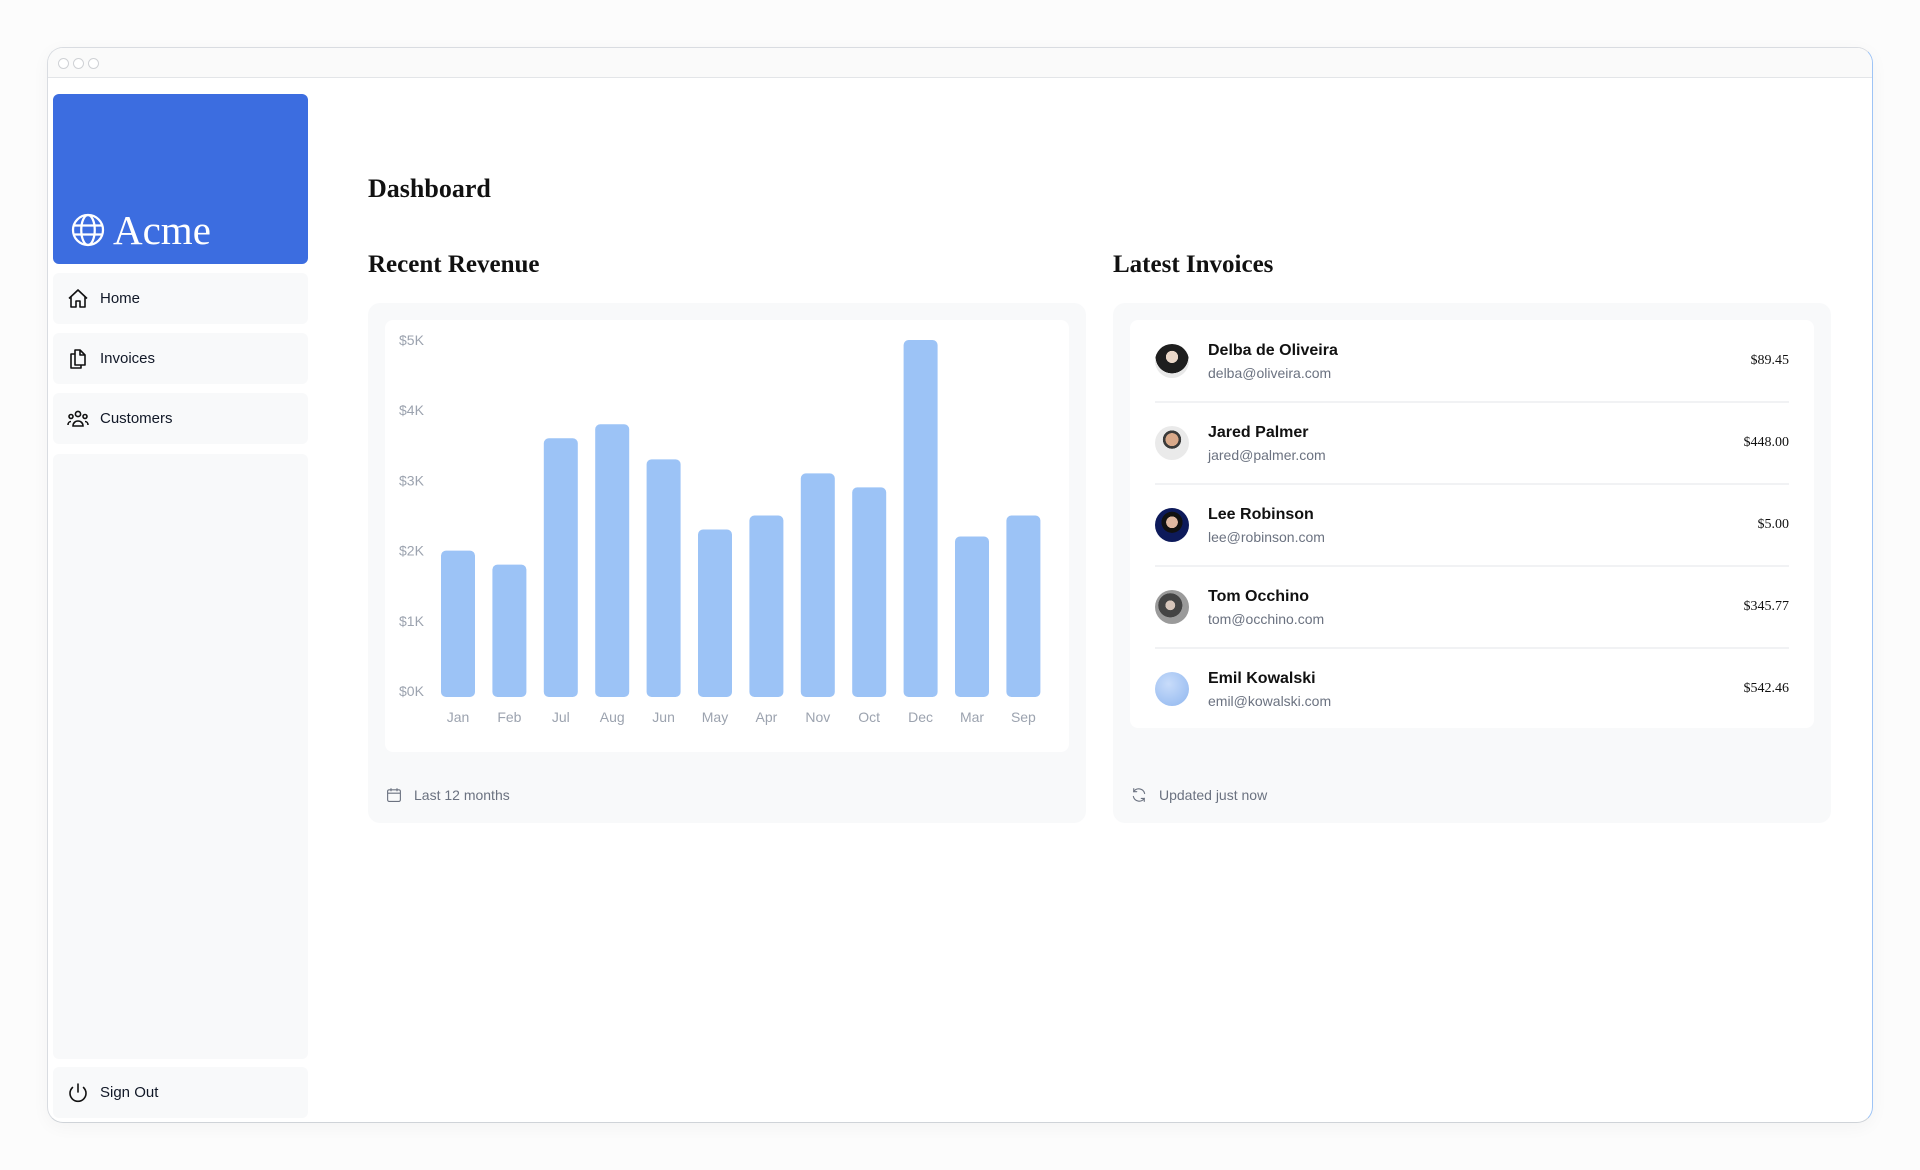  What do you see at coordinates (1267, 454) in the screenshot?
I see `customer-email: jared@palmer.com` at bounding box center [1267, 454].